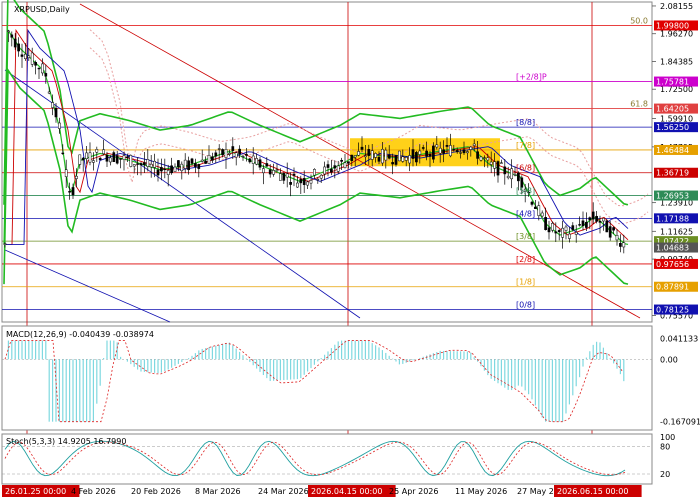  Describe the element at coordinates (665, 474) in the screenshot. I see `stoch-tick-label-2: 20` at that location.